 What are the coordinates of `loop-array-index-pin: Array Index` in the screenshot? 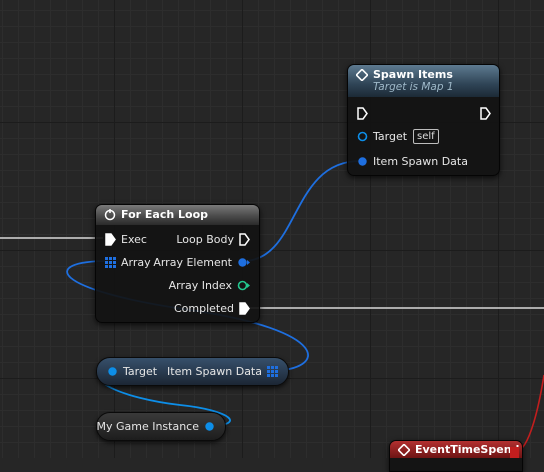 It's located at (209, 285).